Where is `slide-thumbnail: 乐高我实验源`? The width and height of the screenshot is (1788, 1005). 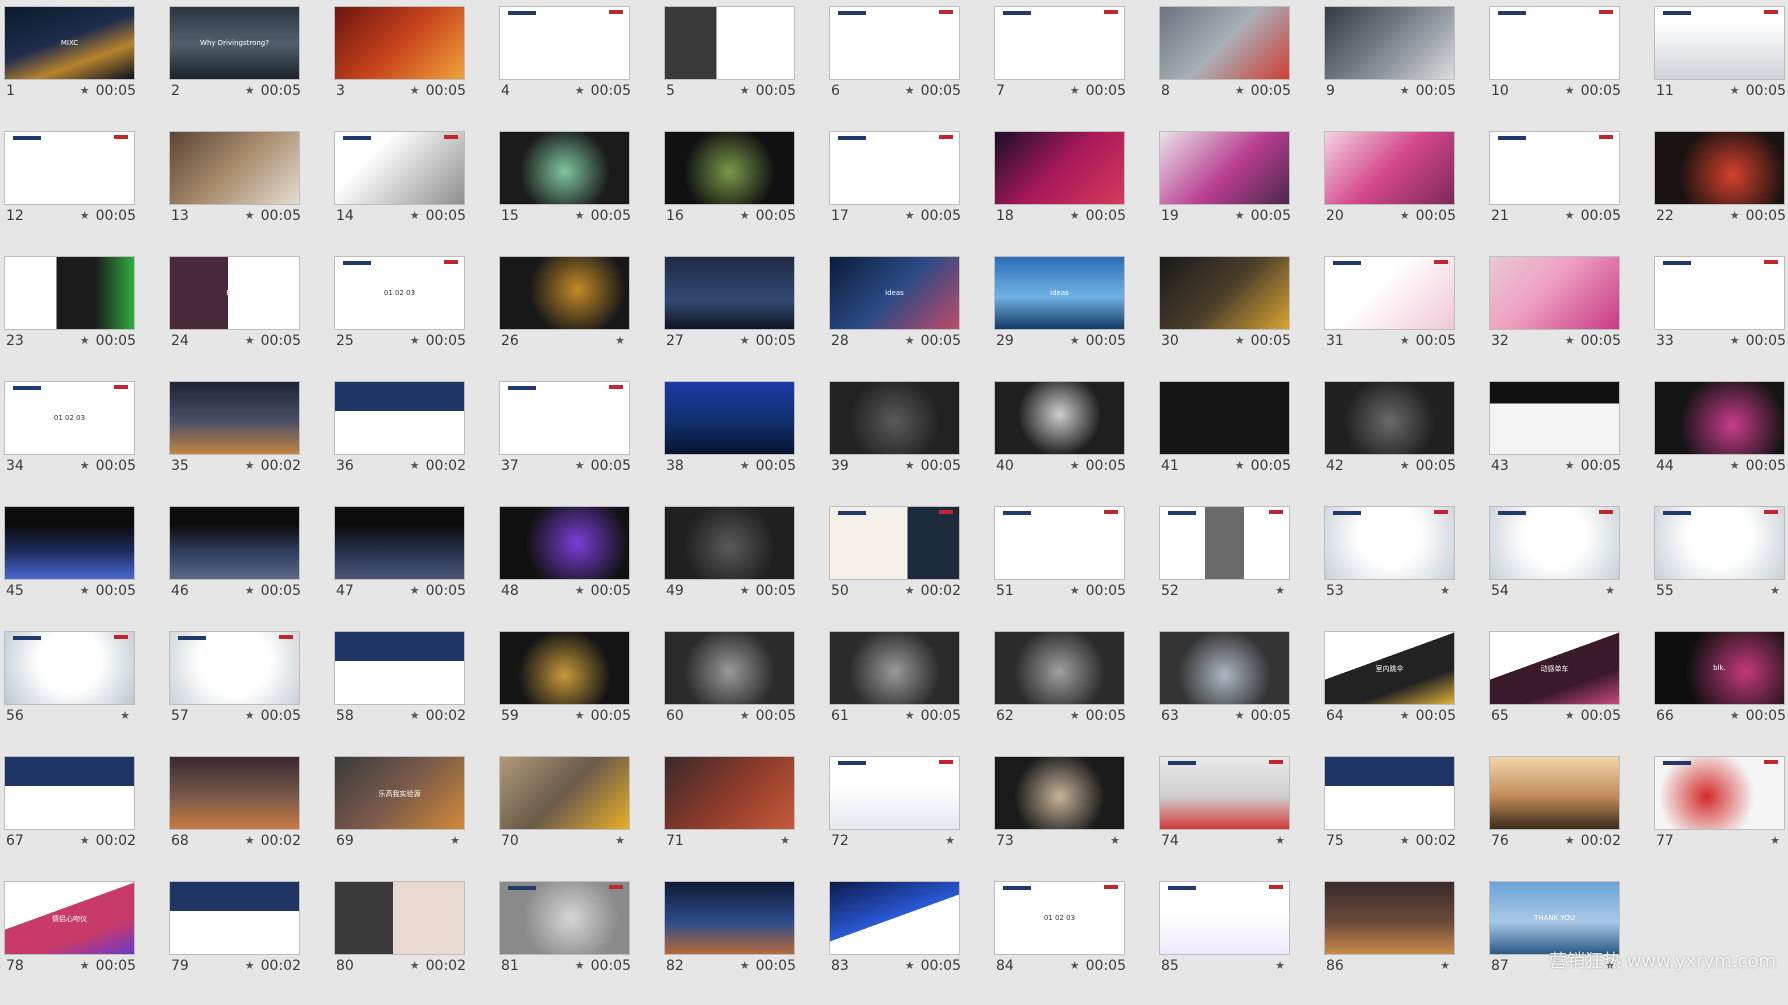
slide-thumbnail: 乐高我实验源 is located at coordinates (399, 793).